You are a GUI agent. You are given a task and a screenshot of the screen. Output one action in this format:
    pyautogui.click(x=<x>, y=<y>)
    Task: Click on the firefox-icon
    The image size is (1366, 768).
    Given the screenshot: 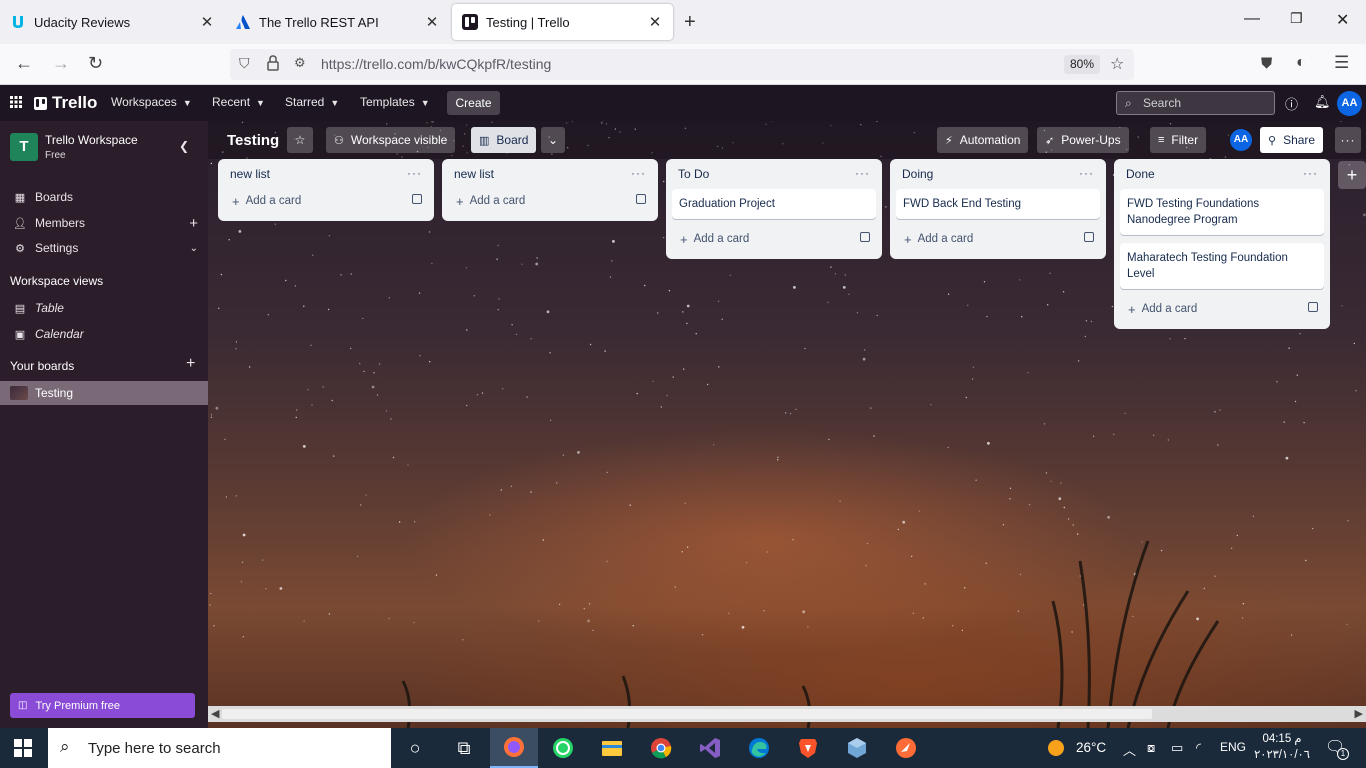 What is the action you would take?
    pyautogui.click(x=514, y=748)
    